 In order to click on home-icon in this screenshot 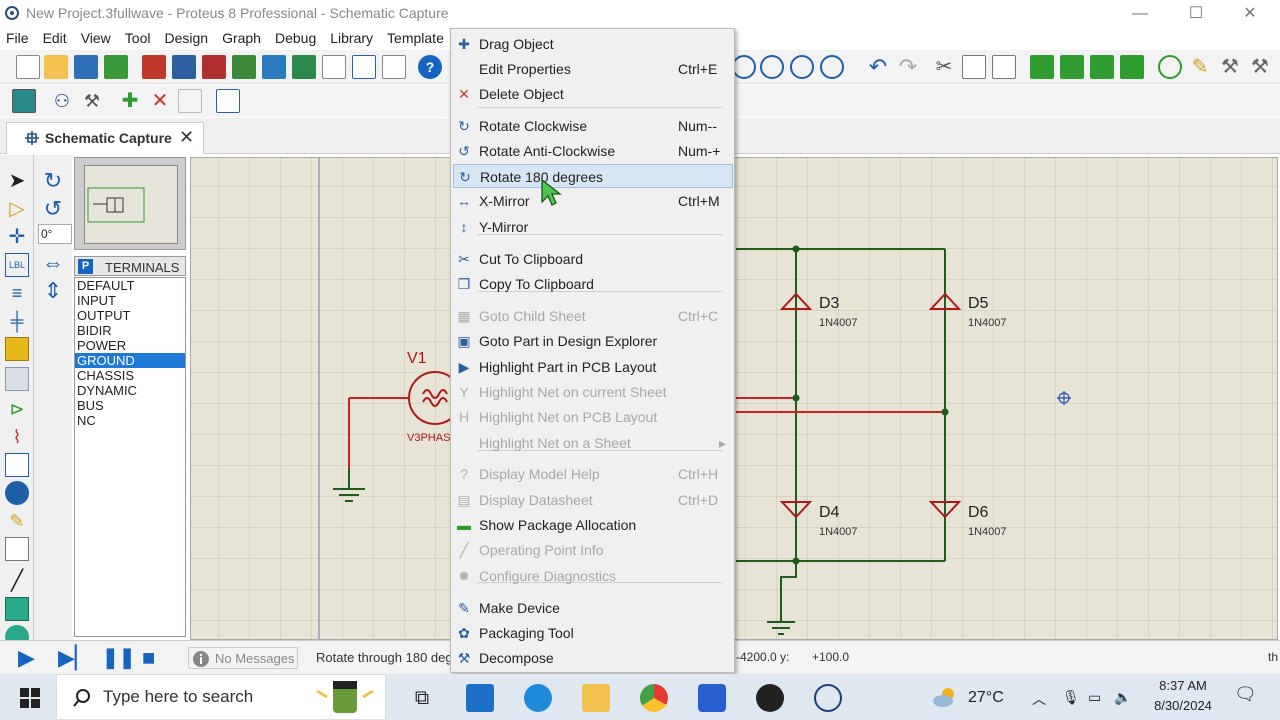, I will do `click(154, 67)`.